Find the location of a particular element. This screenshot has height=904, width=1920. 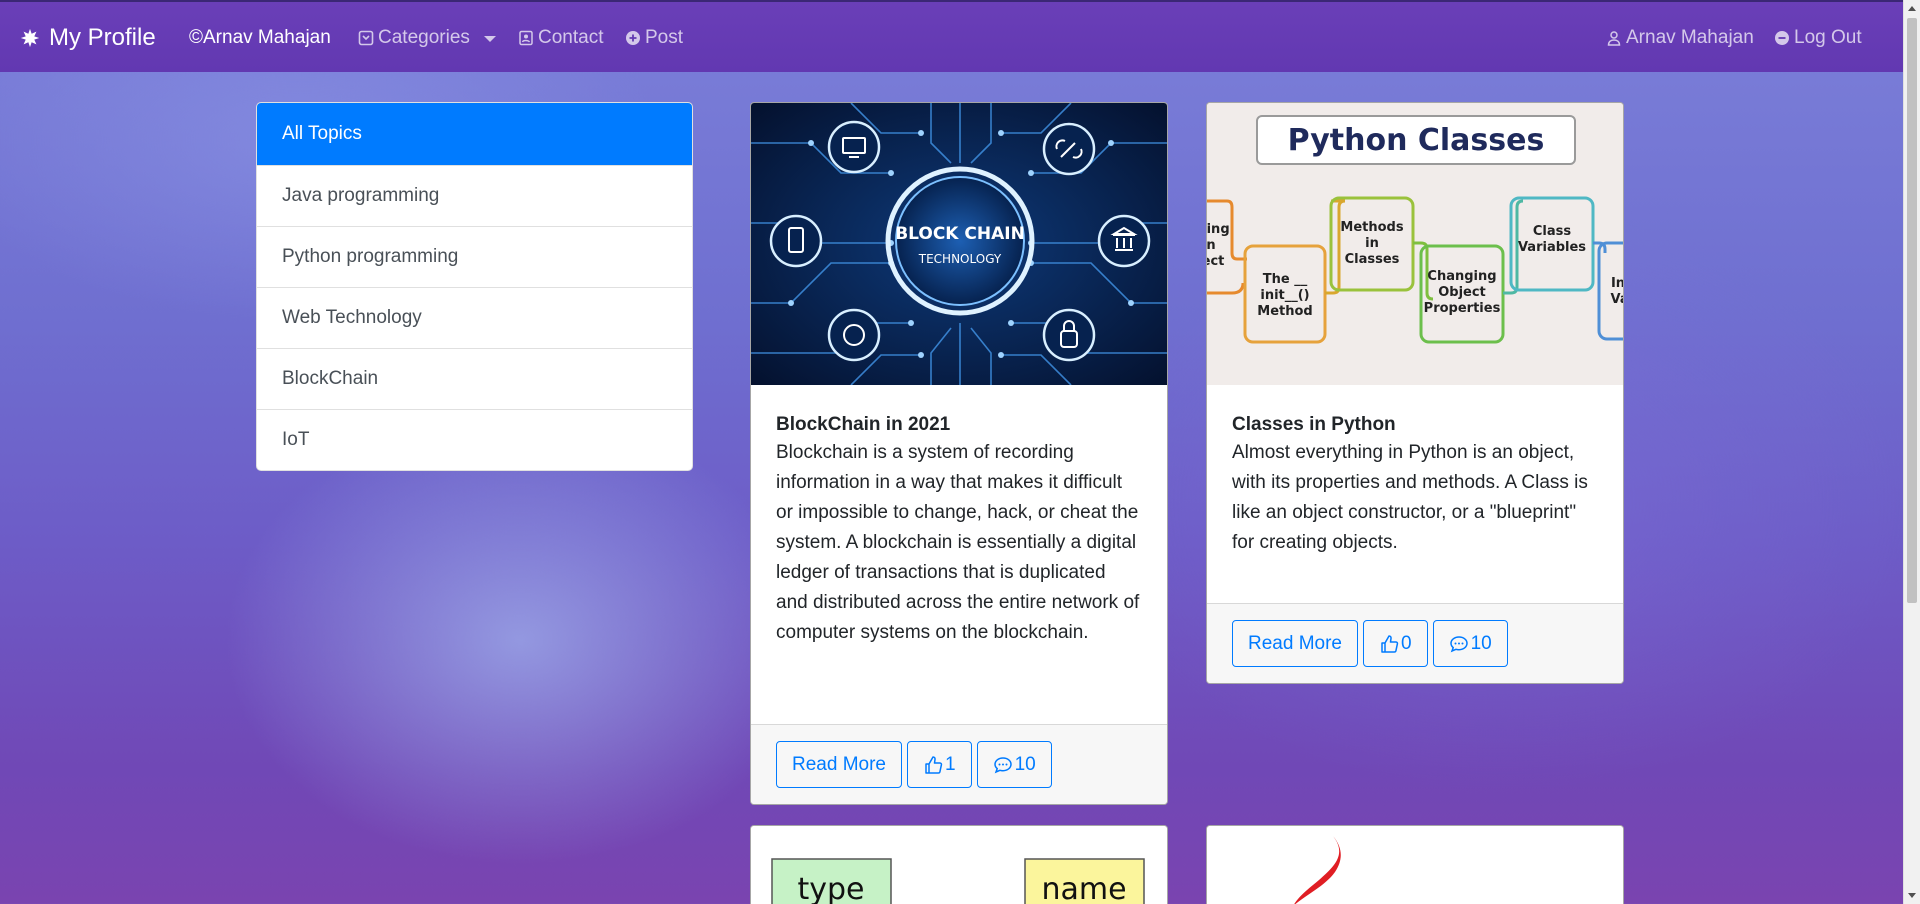

topic-item-blockchain: BlockChain is located at coordinates (474, 378).